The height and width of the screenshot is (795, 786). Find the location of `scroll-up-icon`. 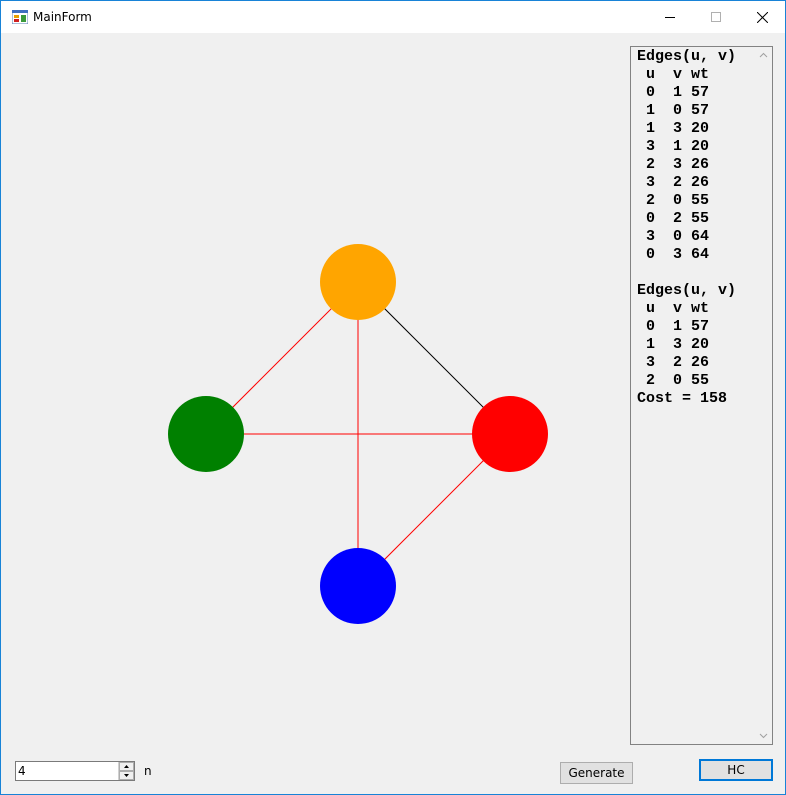

scroll-up-icon is located at coordinates (763, 55).